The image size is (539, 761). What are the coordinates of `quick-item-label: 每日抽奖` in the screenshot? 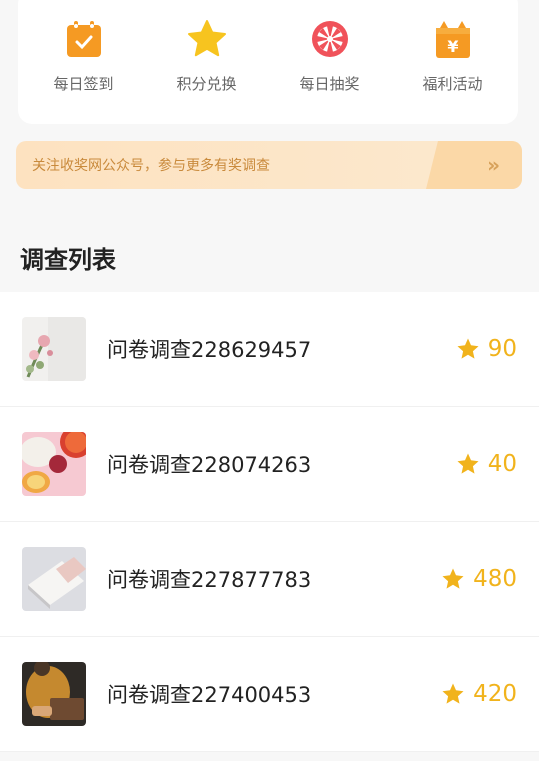 It's located at (329, 84).